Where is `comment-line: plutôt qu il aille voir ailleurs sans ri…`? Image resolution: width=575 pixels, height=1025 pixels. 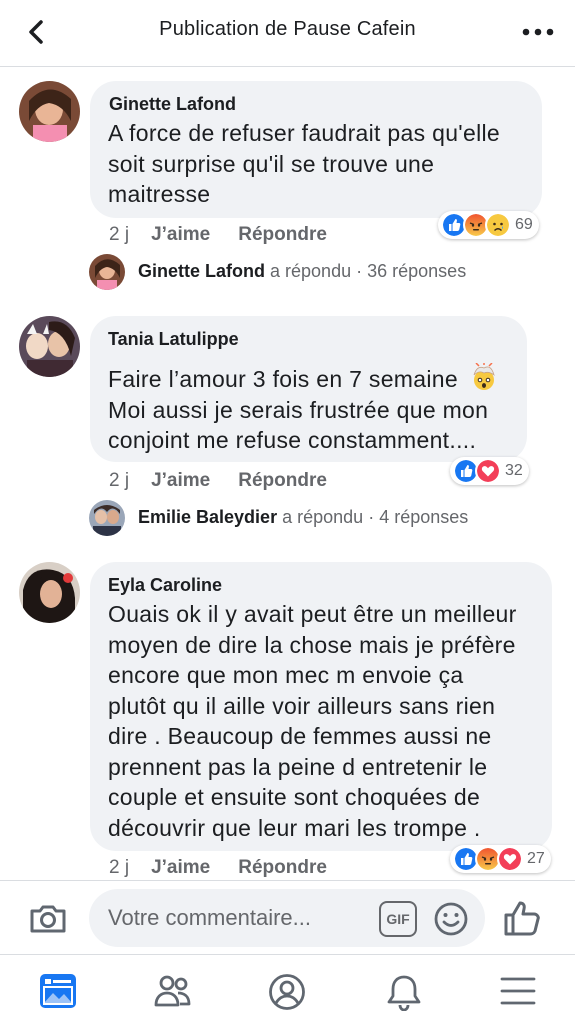
comment-line: plutôt qu il aille voir ailleurs sans ri… is located at coordinates (302, 705).